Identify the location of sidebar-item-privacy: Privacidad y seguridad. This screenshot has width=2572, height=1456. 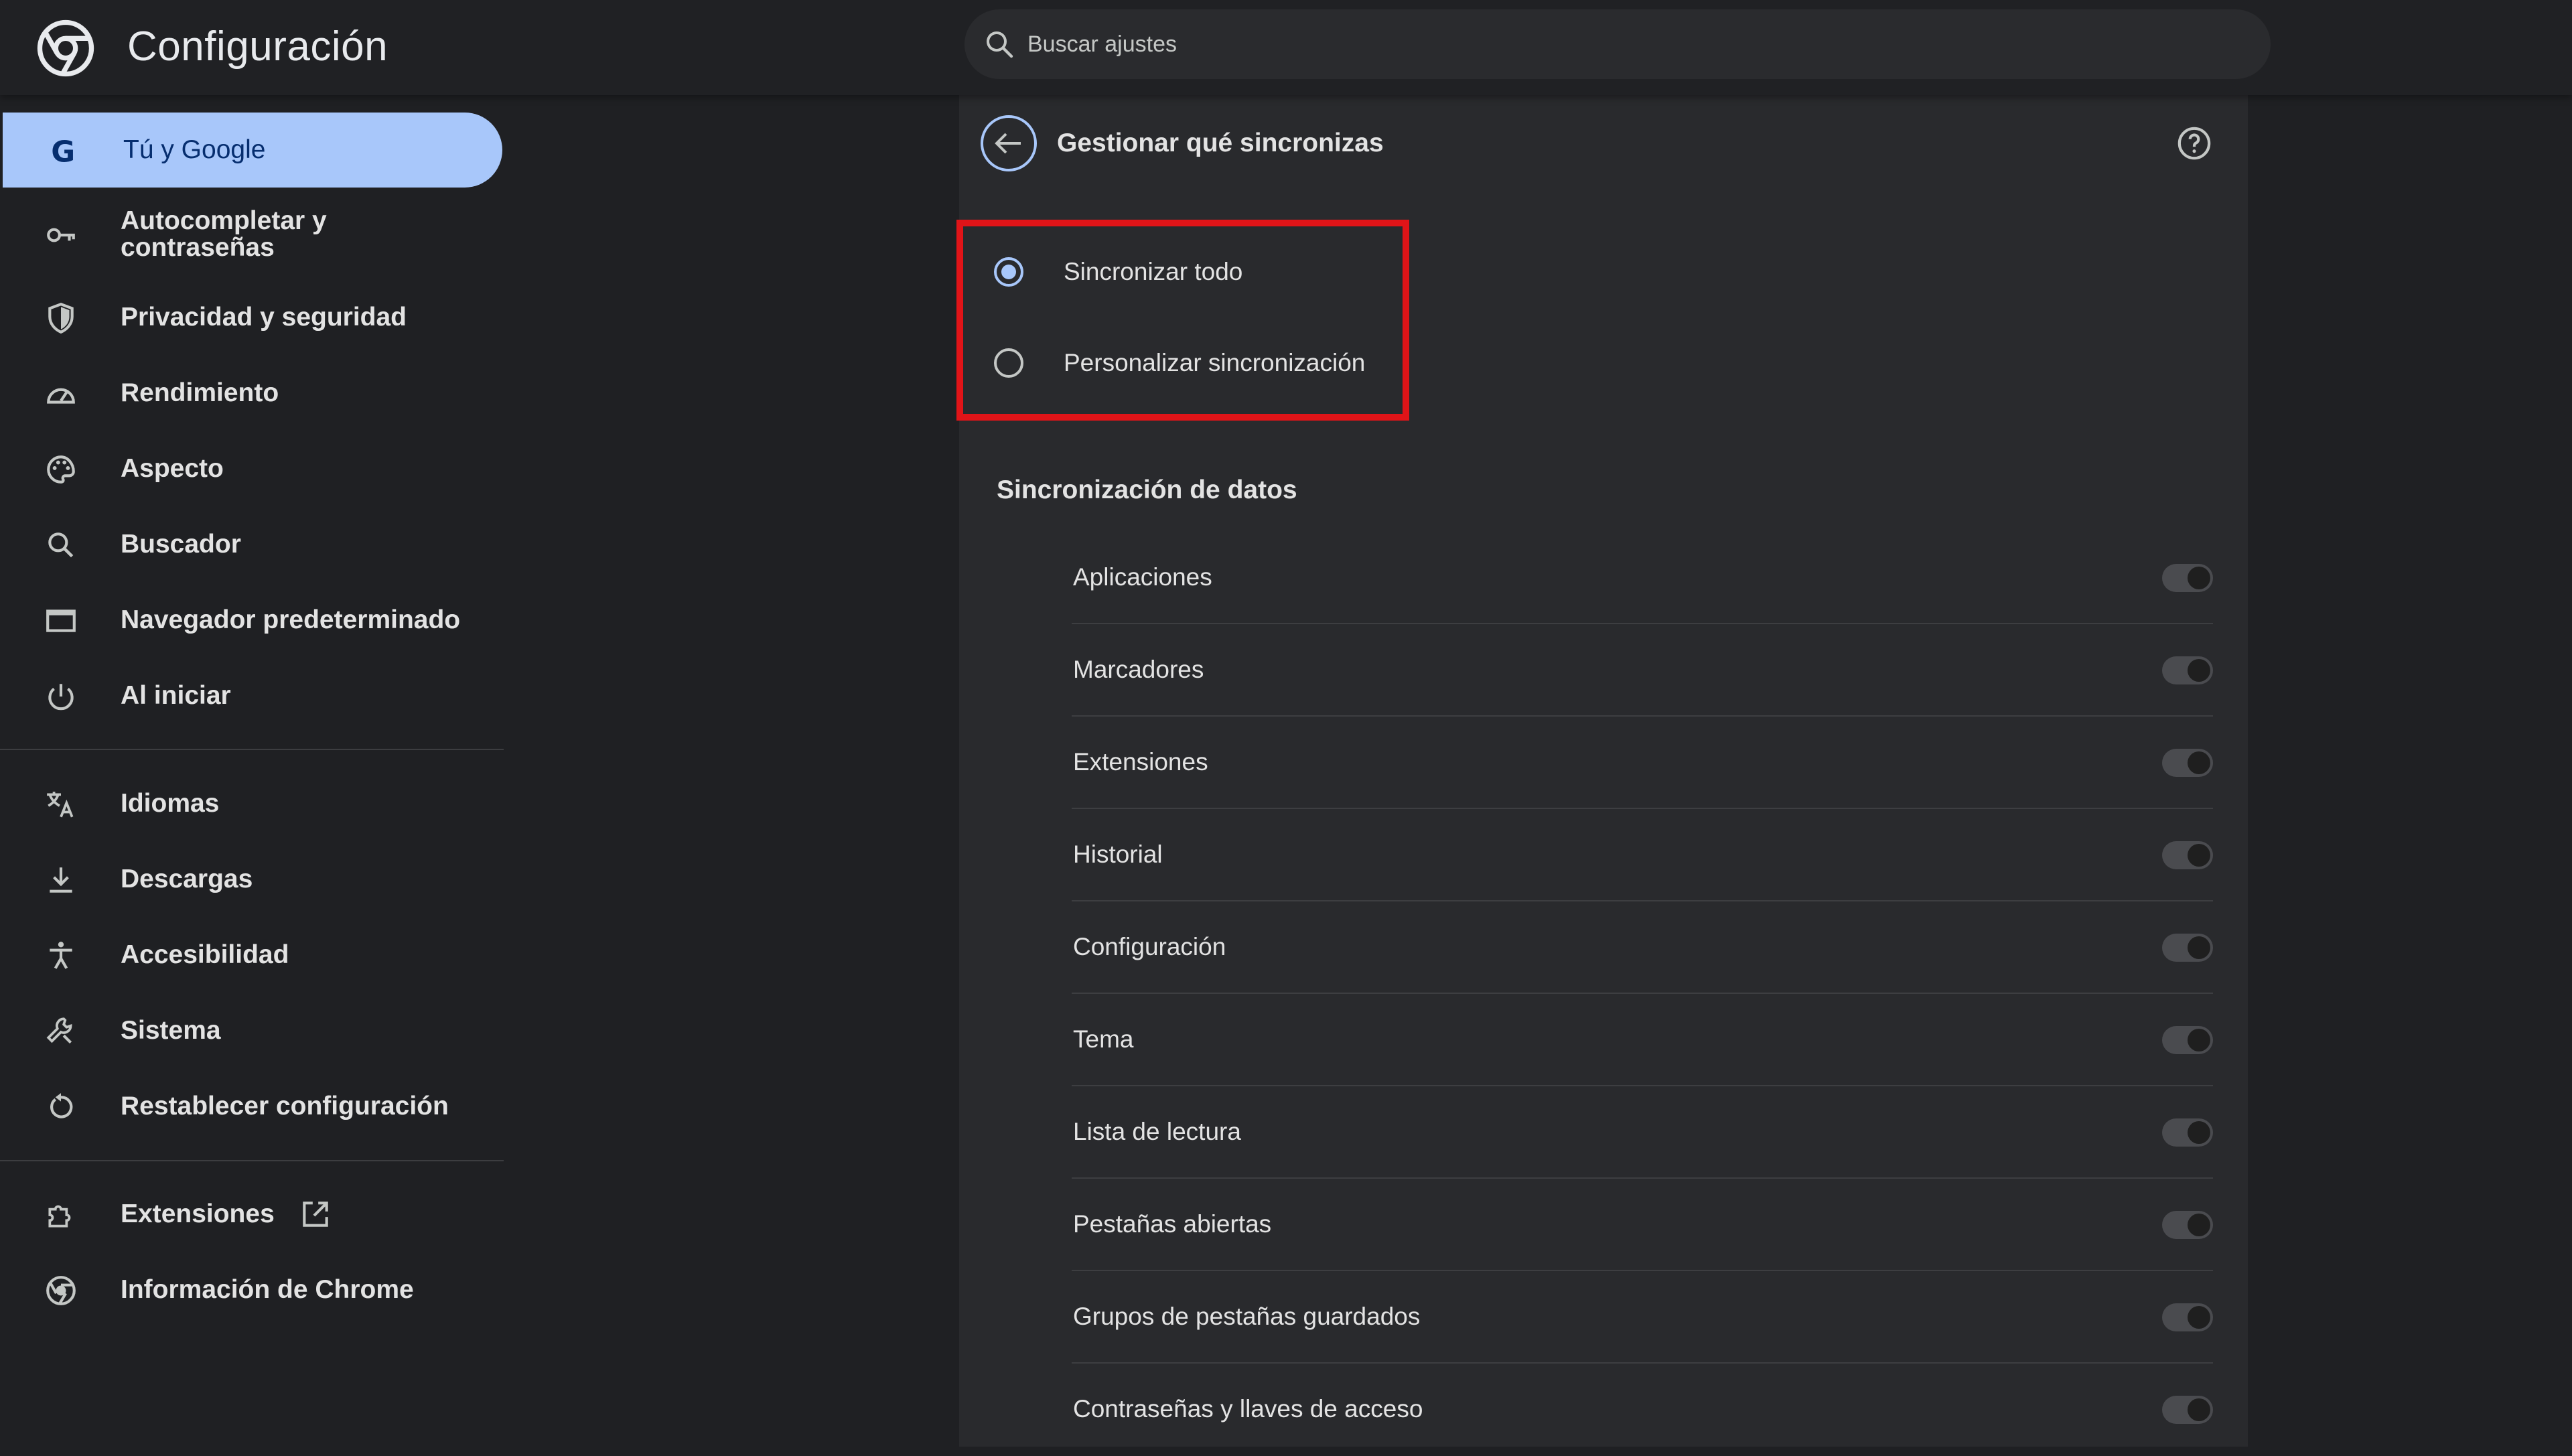
(250, 317).